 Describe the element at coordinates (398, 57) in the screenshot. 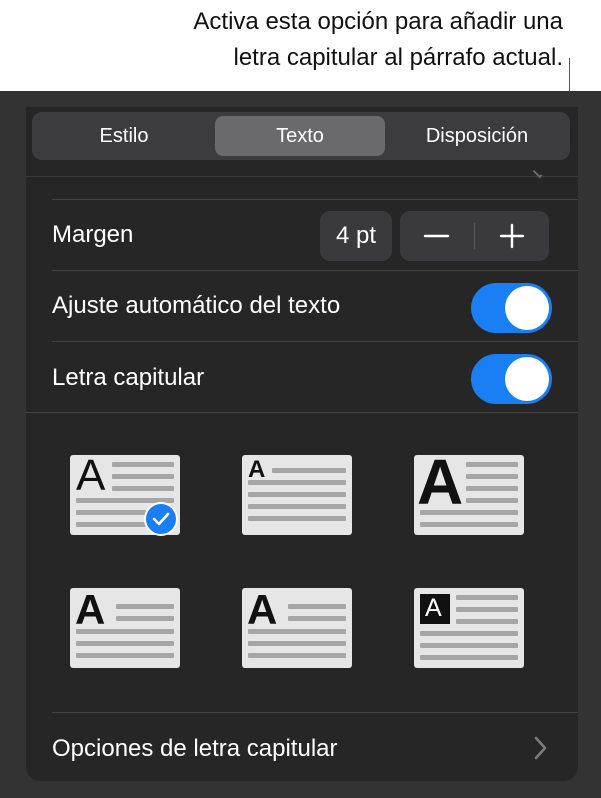

I see `callout-line-2: letra capitular al párrafo actual.` at that location.